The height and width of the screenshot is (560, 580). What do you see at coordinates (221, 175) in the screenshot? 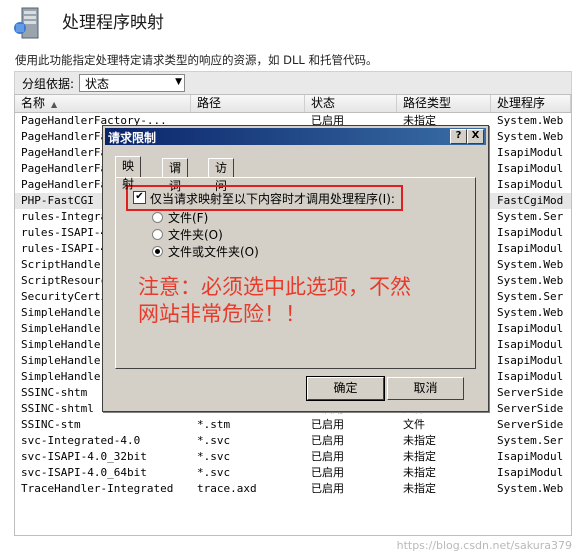
I see `tab-access: 访问` at bounding box center [221, 175].